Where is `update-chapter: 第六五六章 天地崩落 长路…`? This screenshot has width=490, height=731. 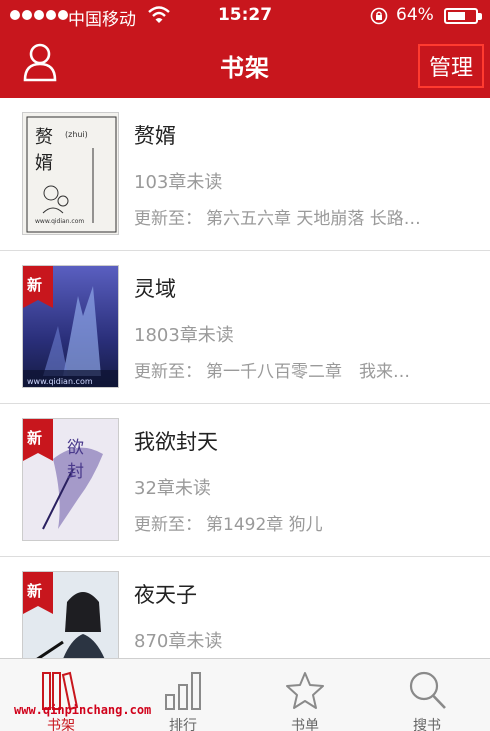 update-chapter: 第六五六章 天地崩落 长路… is located at coordinates (313, 219).